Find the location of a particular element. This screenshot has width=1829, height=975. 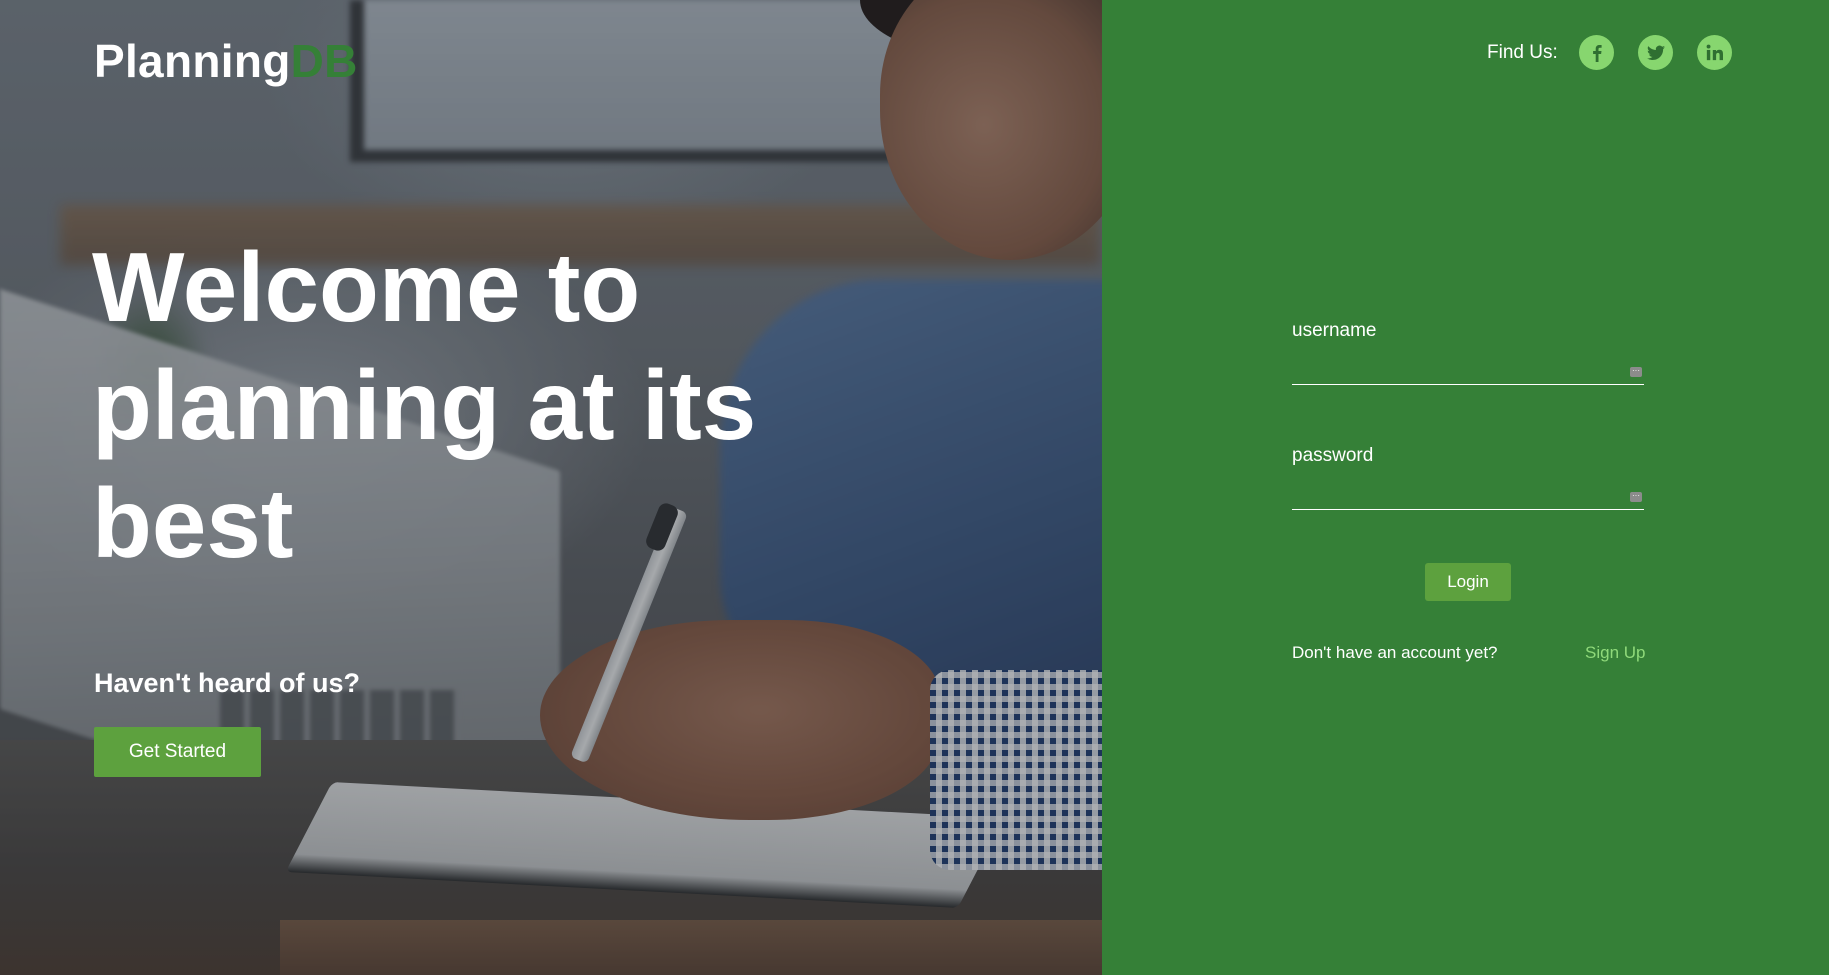

twitter-link is located at coordinates (1655, 52).